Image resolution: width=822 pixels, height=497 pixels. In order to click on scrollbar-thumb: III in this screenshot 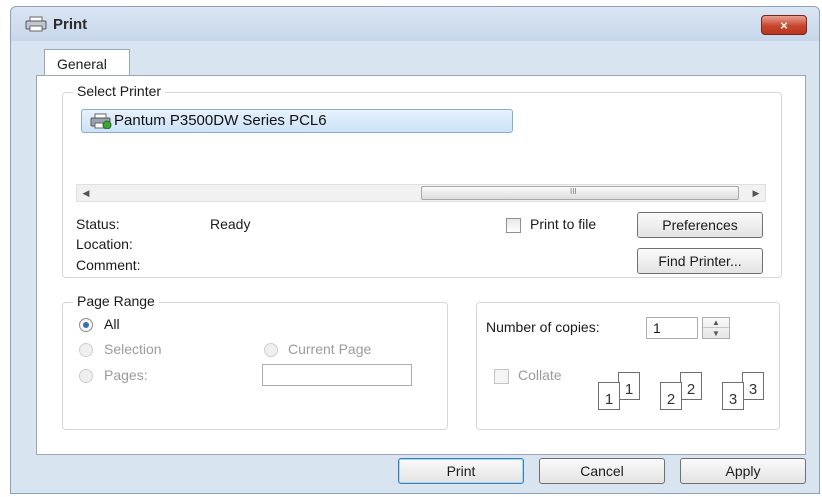, I will do `click(580, 193)`.